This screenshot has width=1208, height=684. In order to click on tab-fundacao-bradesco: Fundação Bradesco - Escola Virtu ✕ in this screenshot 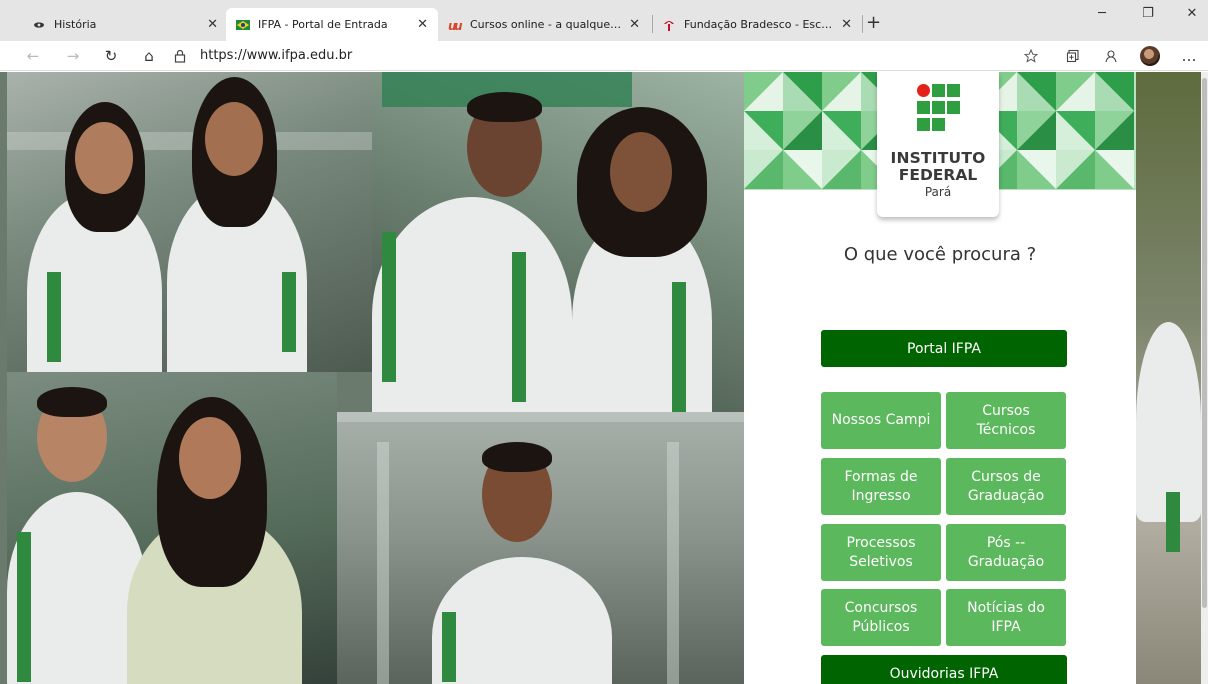, I will do `click(757, 24)`.